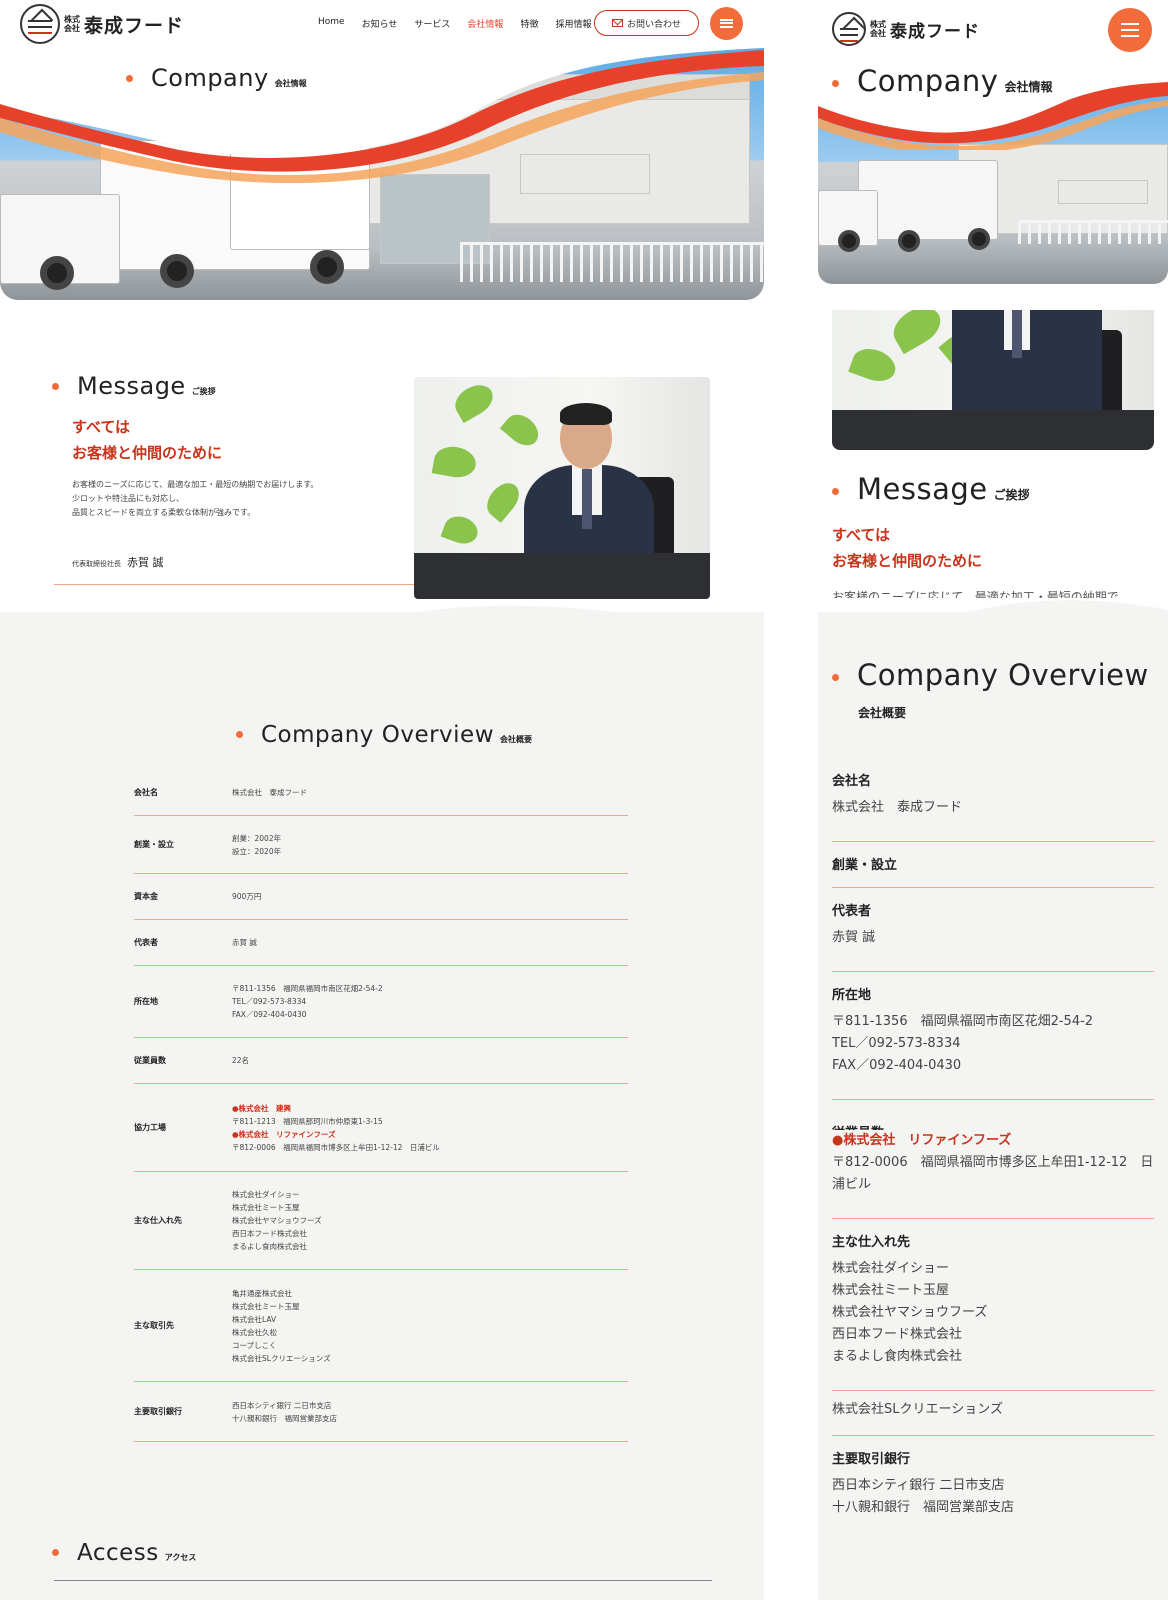 The height and width of the screenshot is (1600, 1168). I want to click on mail-icon, so click(617, 23).